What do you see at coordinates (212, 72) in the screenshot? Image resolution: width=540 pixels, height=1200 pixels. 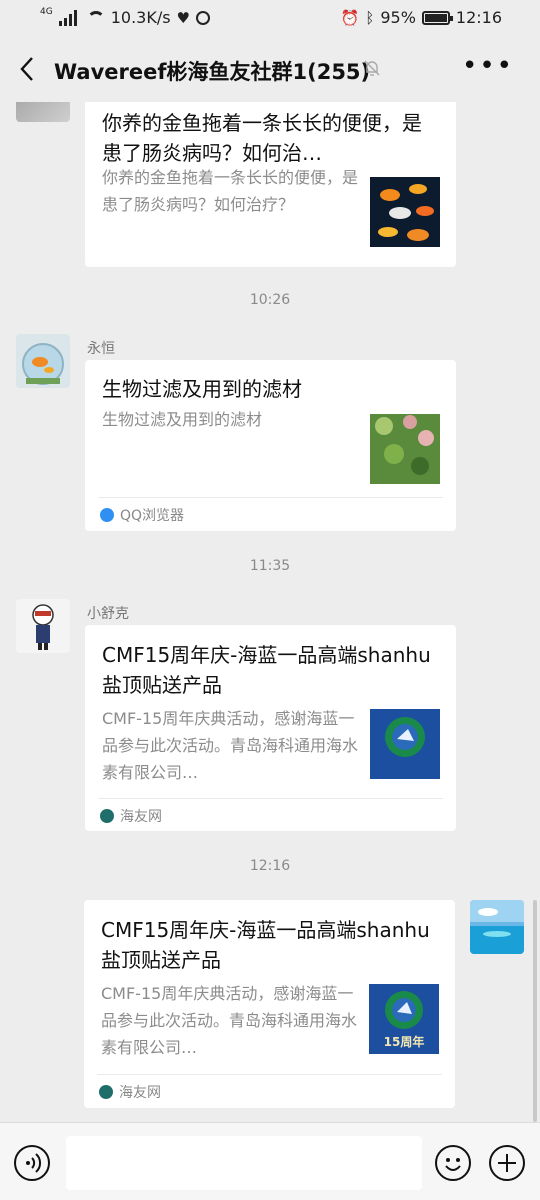 I see `chat-title: Wavereef彬海鱼友社群1(255)` at bounding box center [212, 72].